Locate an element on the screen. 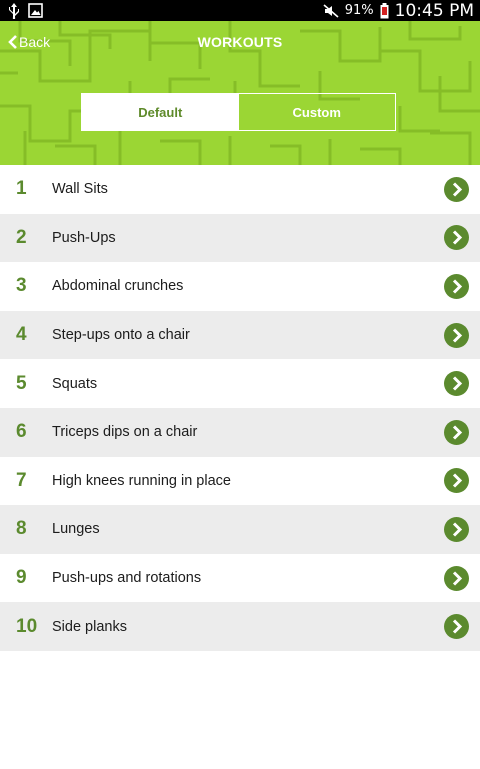  workout-number: 2 is located at coordinates (21, 237).